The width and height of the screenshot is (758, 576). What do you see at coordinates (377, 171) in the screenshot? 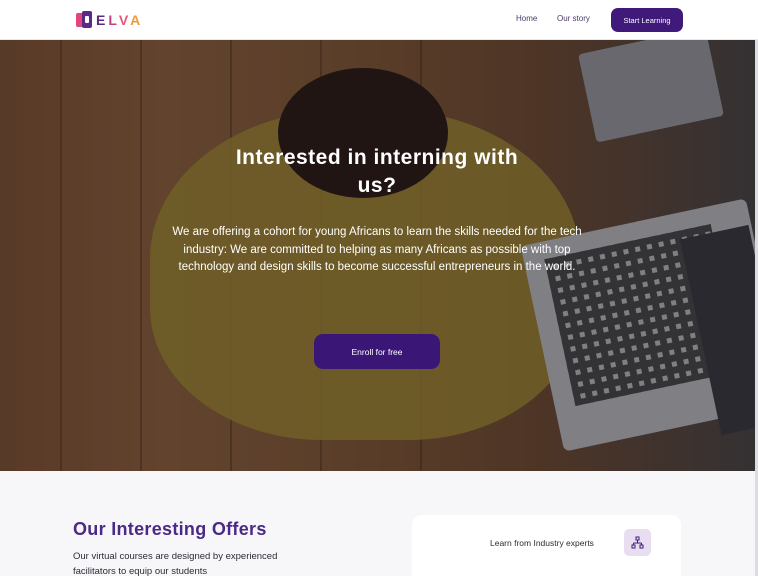
I see `hero-title: Interested in interning with us?` at bounding box center [377, 171].